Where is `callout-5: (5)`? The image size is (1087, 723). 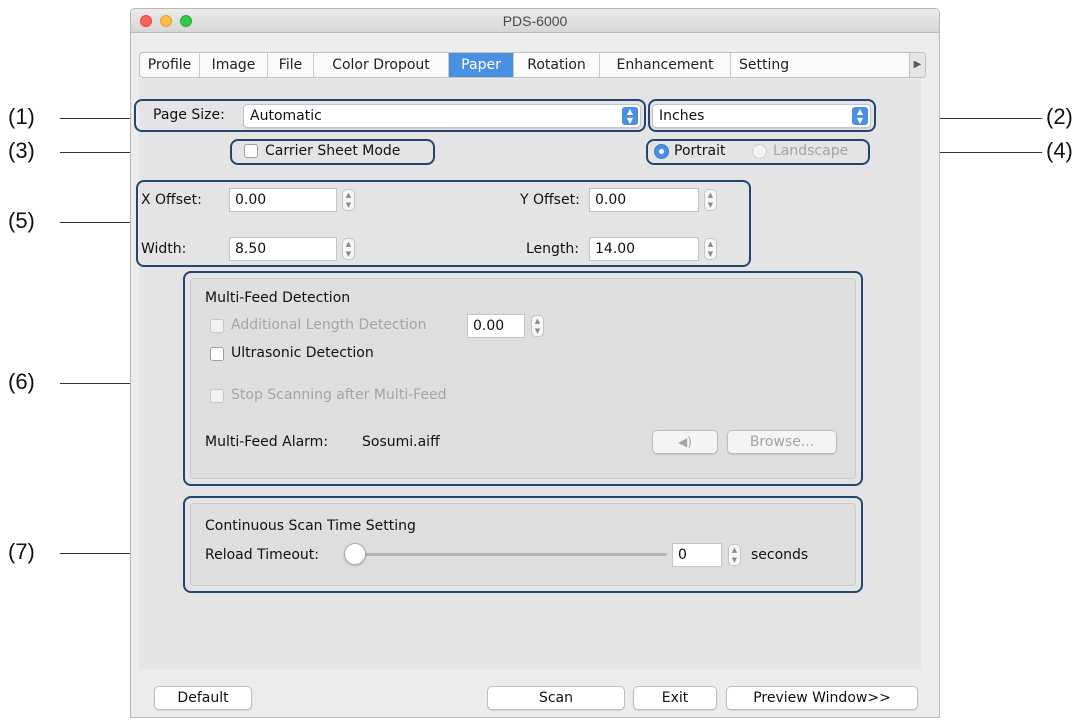 callout-5: (5) is located at coordinates (21, 220).